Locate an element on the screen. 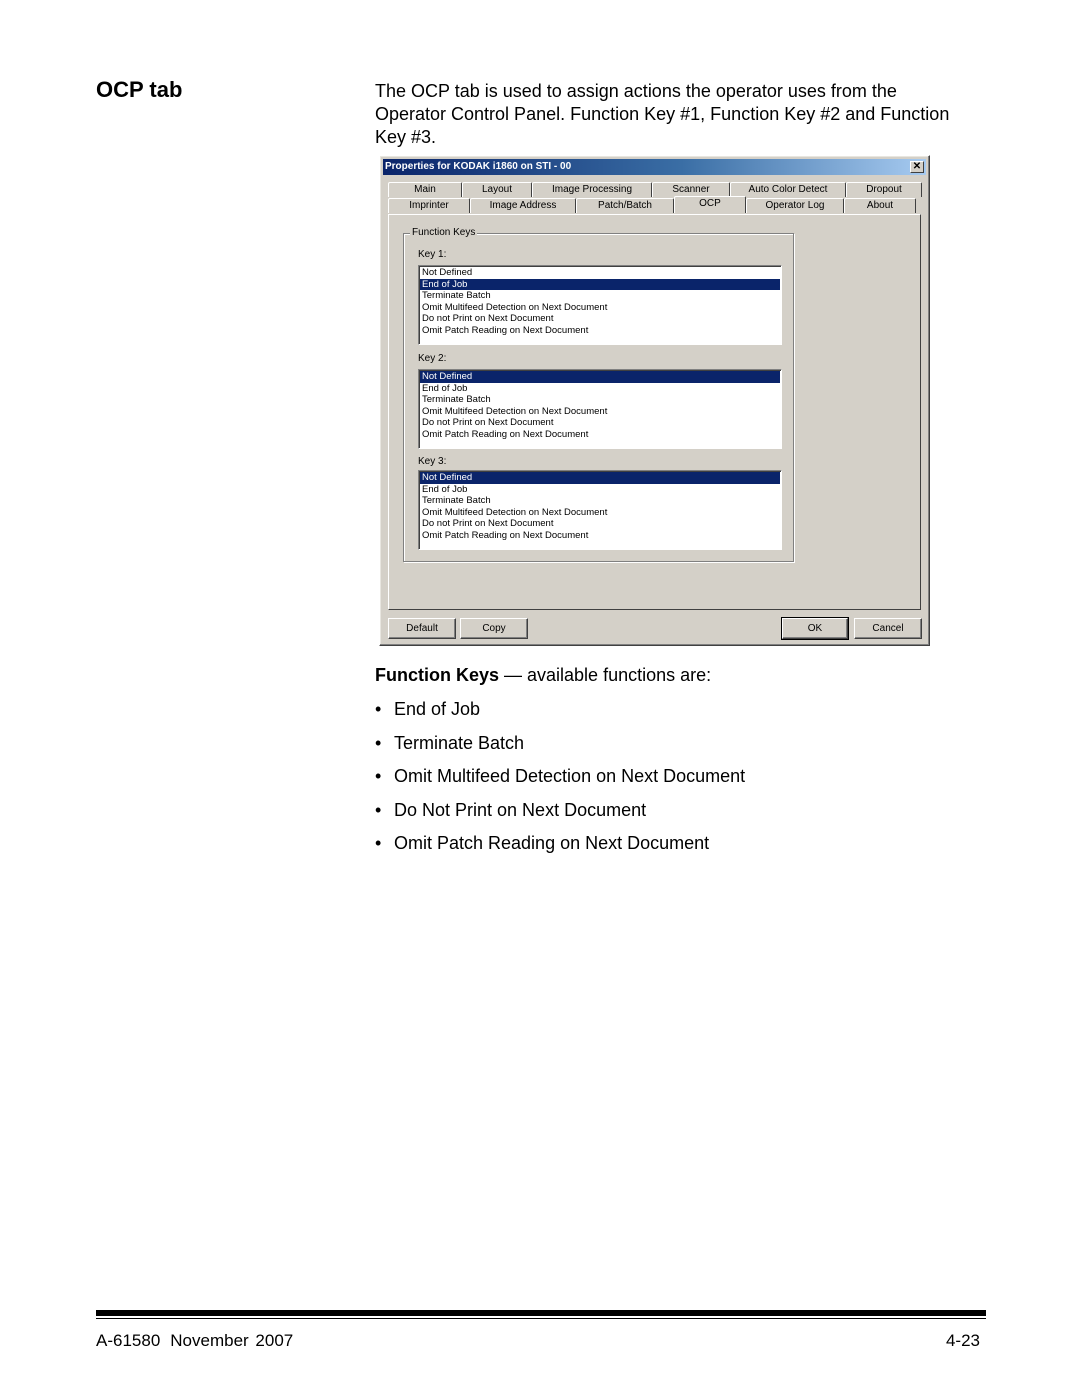 This screenshot has height=1397, width=1080. cancel-button: Cancel is located at coordinates (888, 628).